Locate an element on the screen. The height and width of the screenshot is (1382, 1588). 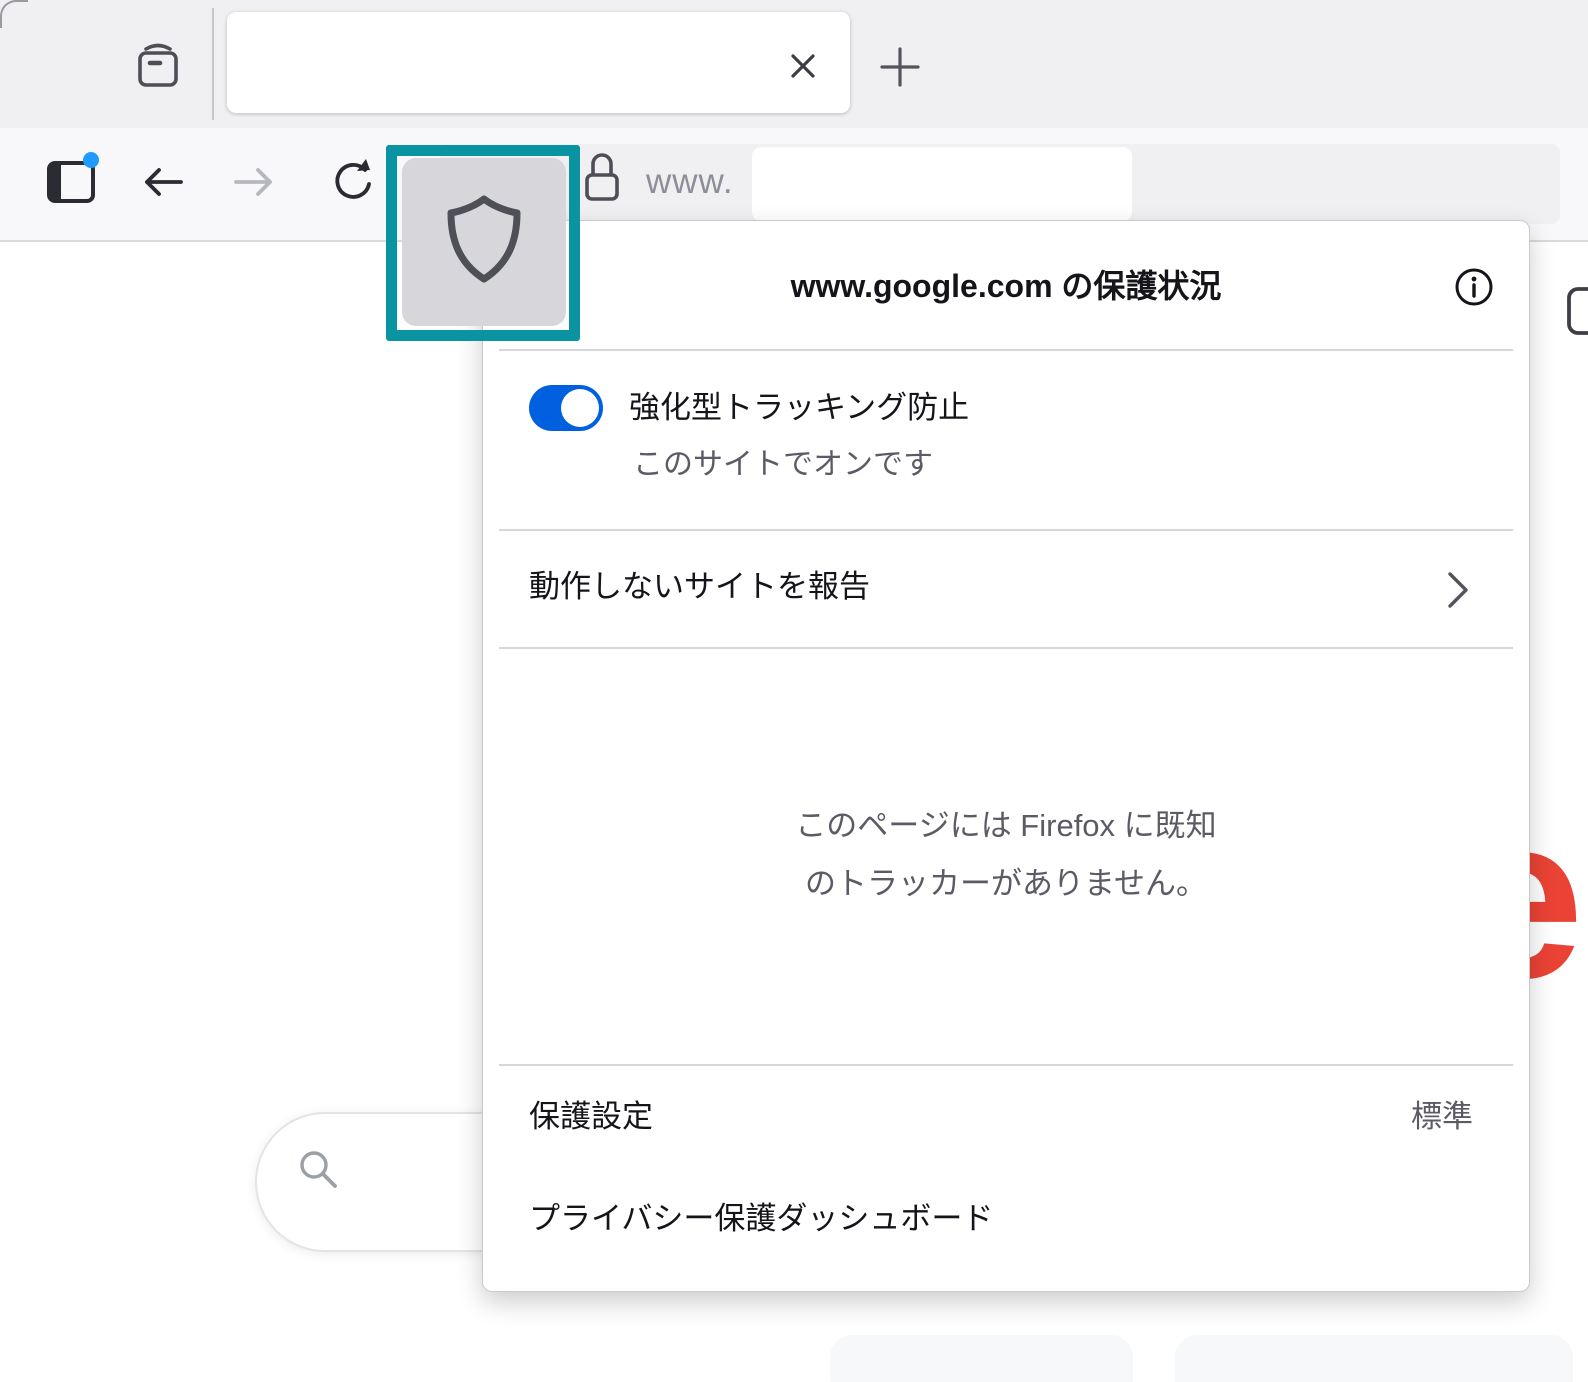
url-bar: www. is located at coordinates (1000, 184).